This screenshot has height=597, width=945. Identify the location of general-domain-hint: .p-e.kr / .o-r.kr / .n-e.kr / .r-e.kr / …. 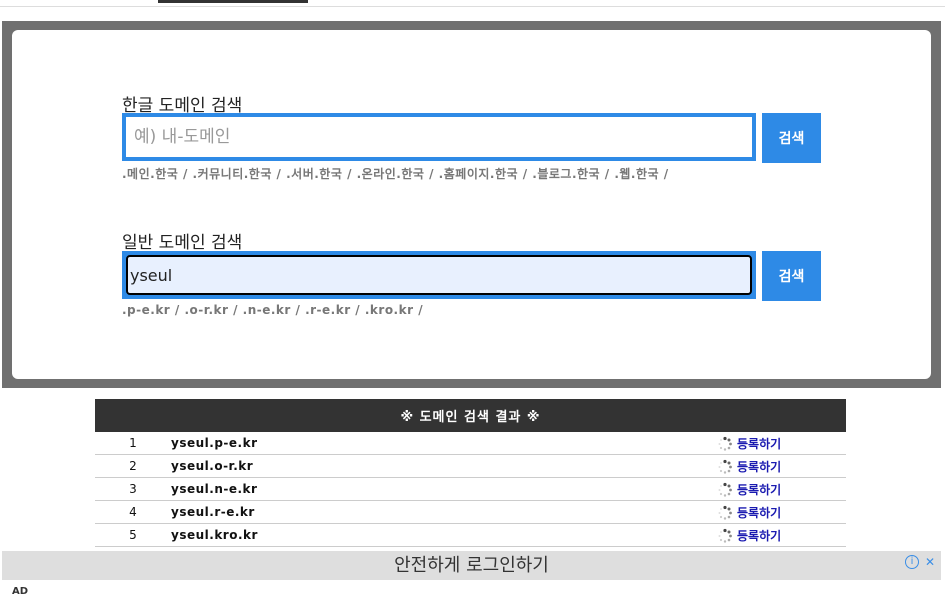
(273, 310).